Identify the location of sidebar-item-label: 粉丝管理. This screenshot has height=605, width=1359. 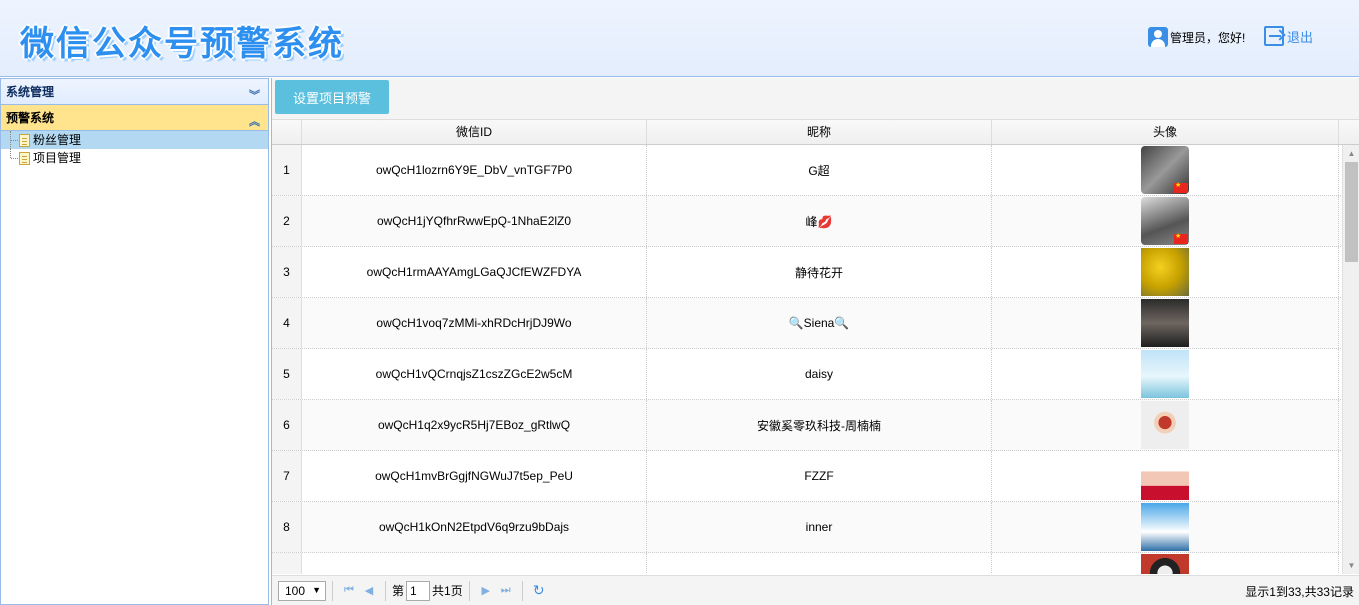
(57, 140).